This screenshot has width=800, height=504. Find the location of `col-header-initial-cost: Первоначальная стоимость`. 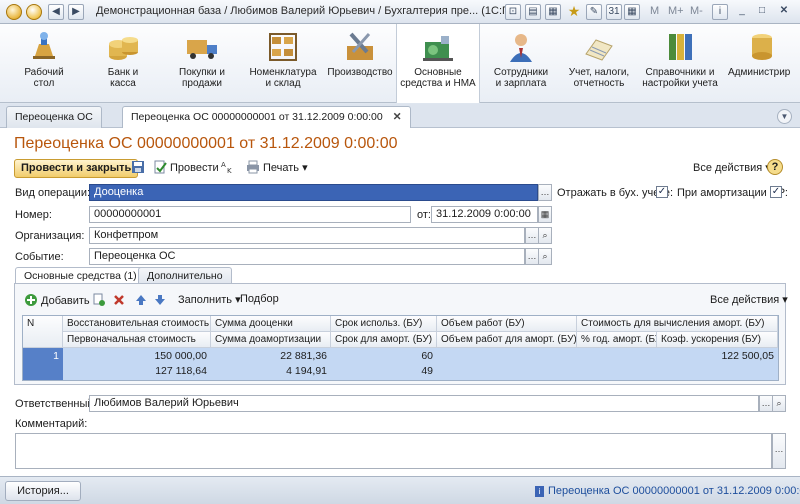

col-header-initial-cost: Первоначальная стоимость is located at coordinates (137, 340).